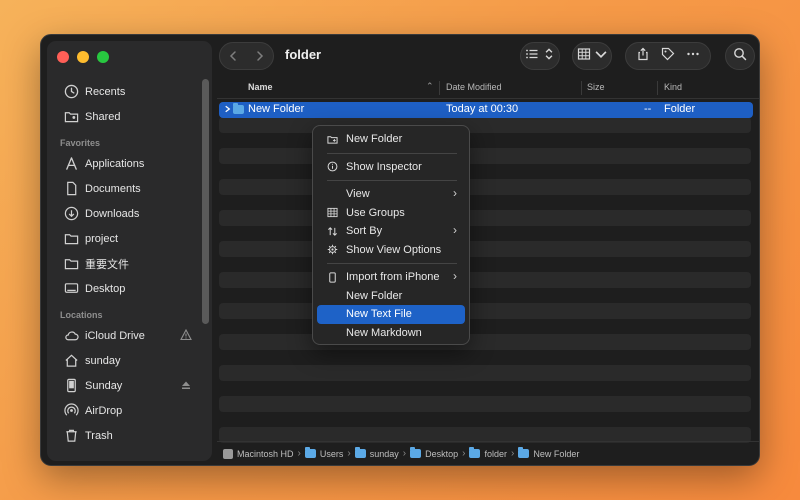  Describe the element at coordinates (260, 56) in the screenshot. I see `chevron-right-icon` at that location.